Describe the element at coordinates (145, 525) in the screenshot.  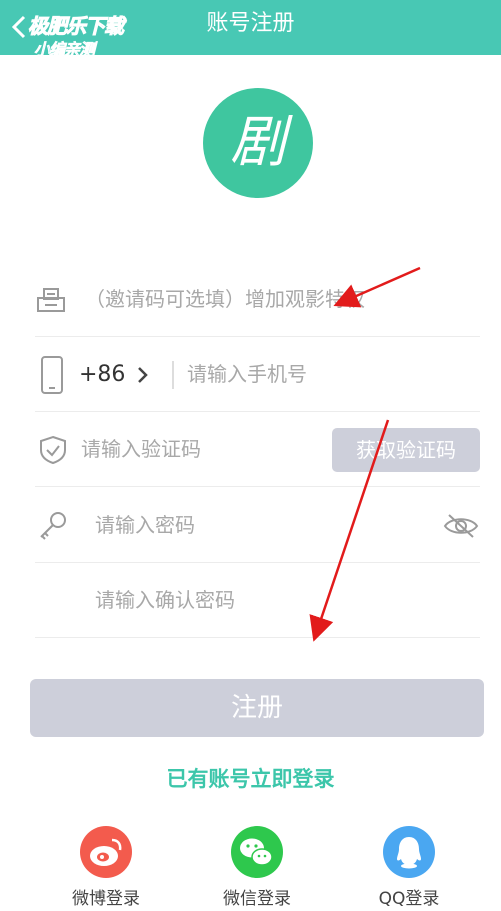
I see `password-placeholder: 请输入密码` at that location.